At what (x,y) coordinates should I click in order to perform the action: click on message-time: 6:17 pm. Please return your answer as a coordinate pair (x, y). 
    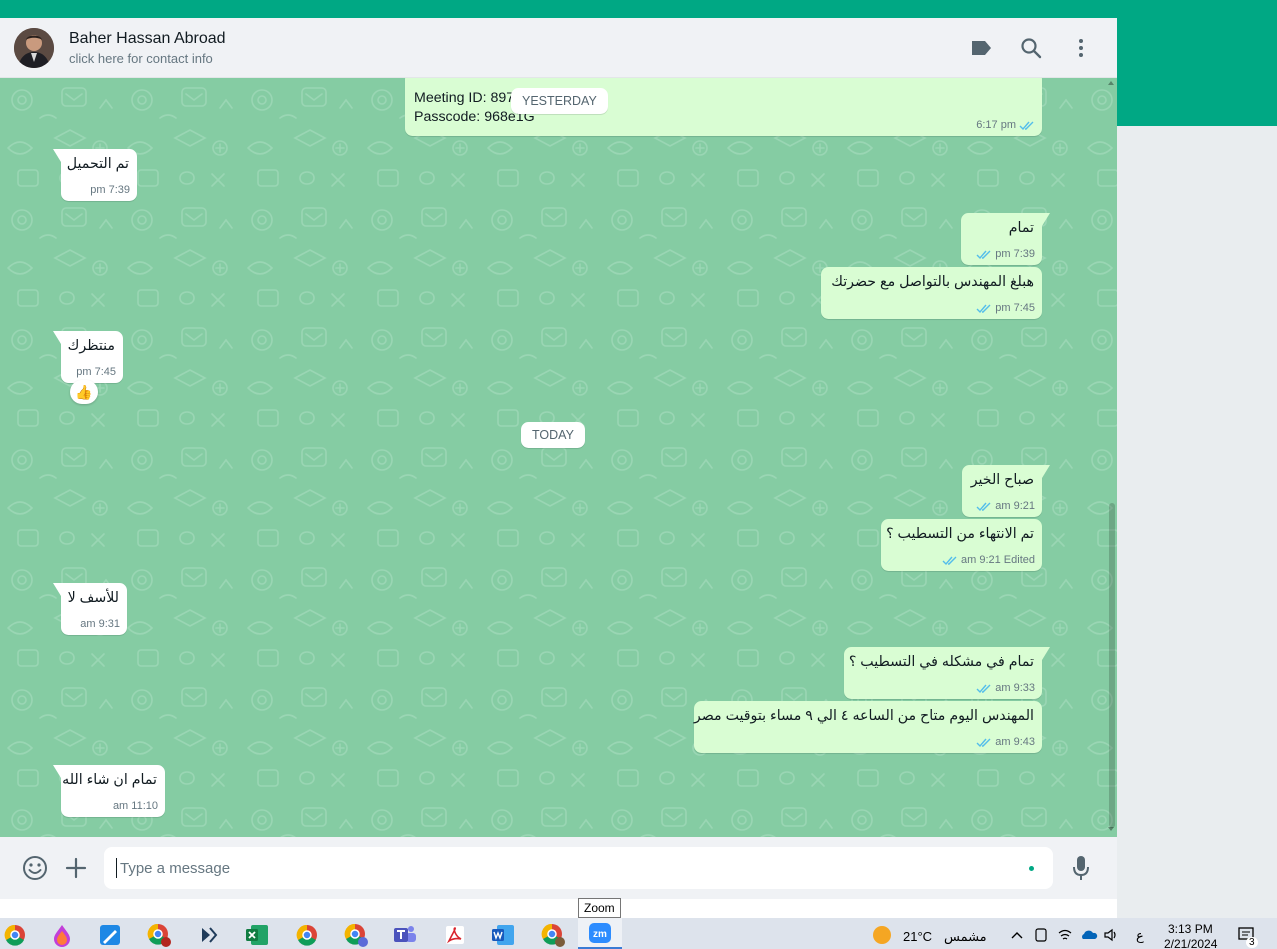
    Looking at the image, I should click on (996, 125).